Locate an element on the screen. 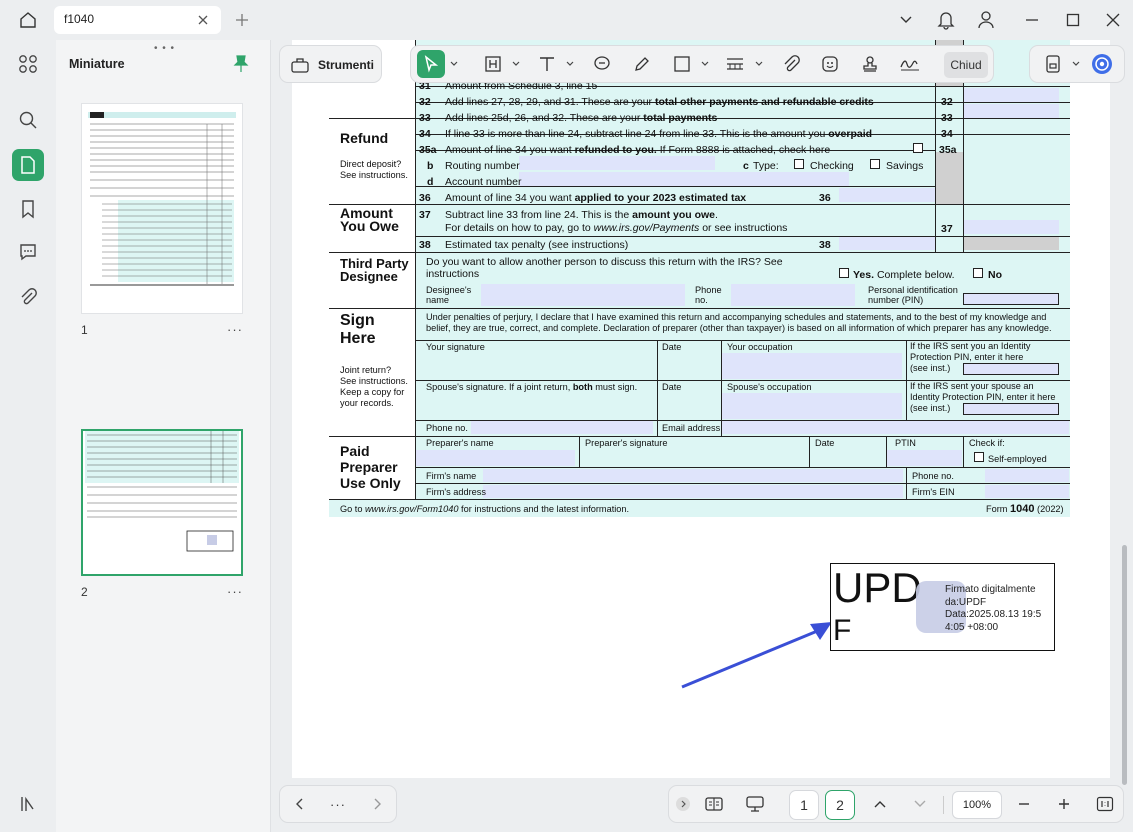  close-window-icon is located at coordinates (1113, 20).